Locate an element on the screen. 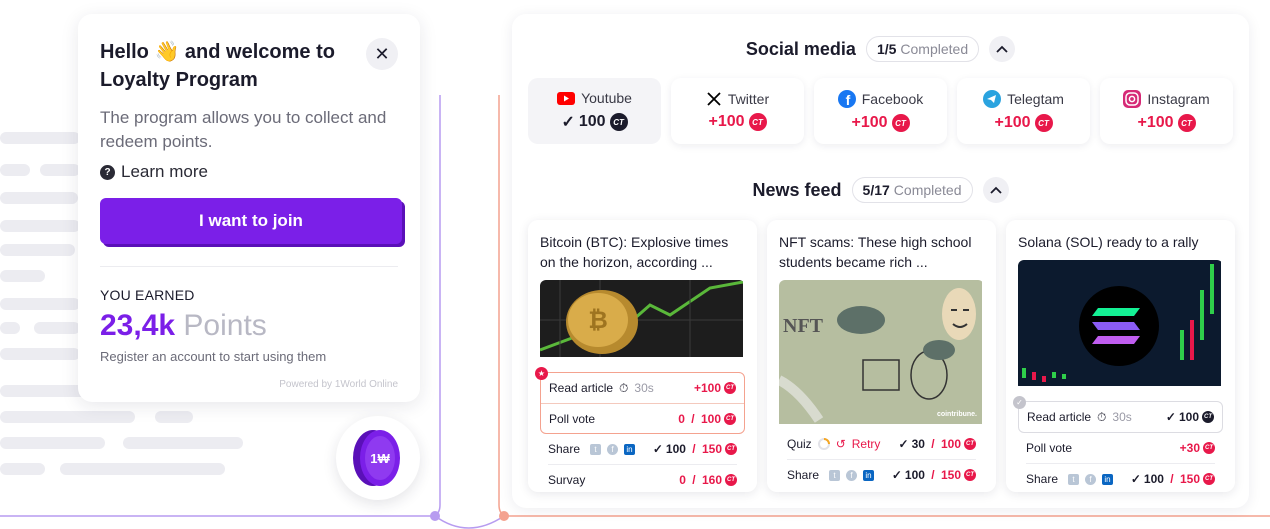 The width and height of the screenshot is (1270, 529). points-display: 23,4k Points is located at coordinates (249, 326).